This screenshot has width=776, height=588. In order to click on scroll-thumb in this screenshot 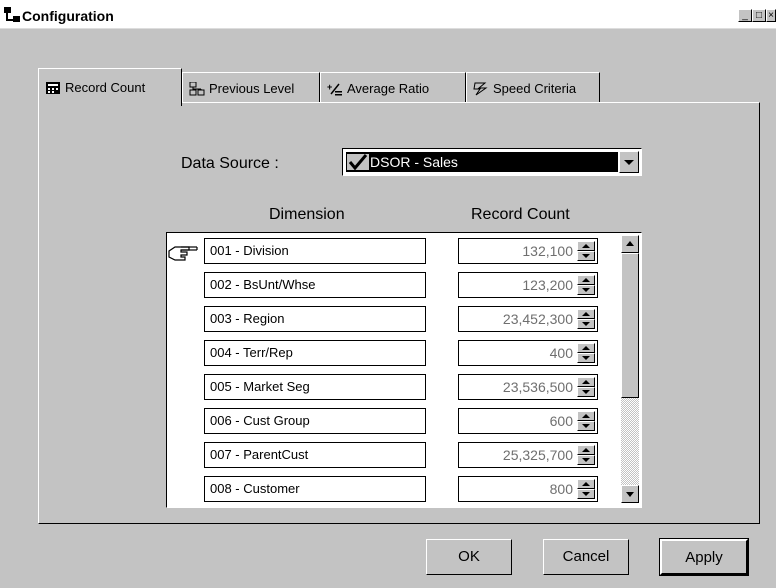, I will do `click(630, 325)`.